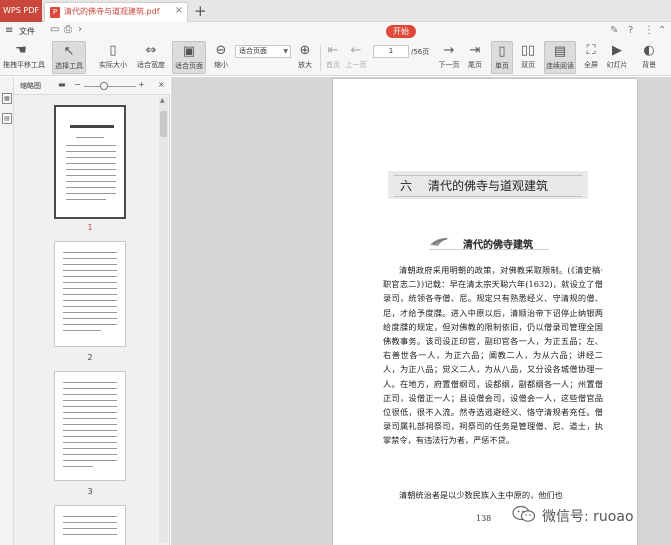  Describe the element at coordinates (406, 186) in the screenshot. I see `chapter-number: 六` at that location.